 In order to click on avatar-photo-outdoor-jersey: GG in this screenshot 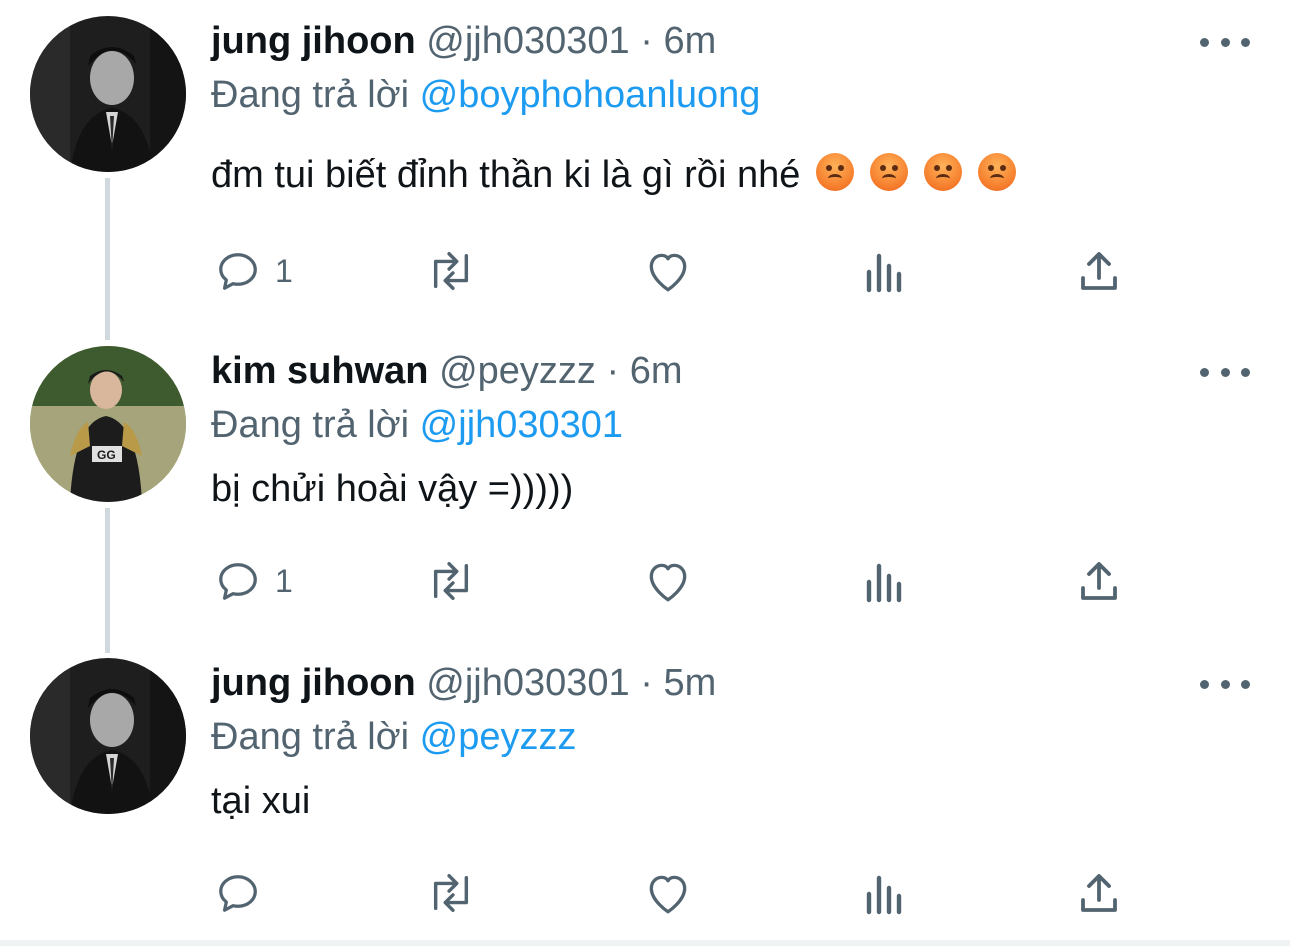, I will do `click(108, 424)`.